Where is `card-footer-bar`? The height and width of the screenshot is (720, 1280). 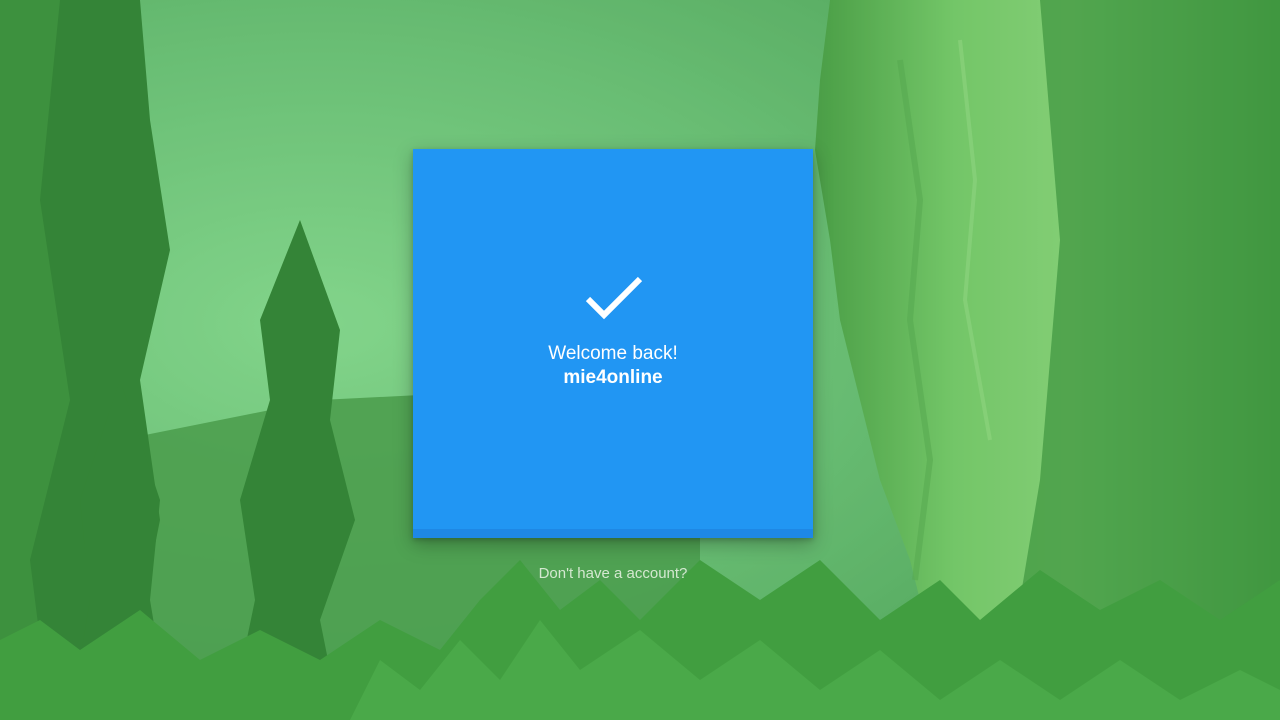 card-footer-bar is located at coordinates (613, 533).